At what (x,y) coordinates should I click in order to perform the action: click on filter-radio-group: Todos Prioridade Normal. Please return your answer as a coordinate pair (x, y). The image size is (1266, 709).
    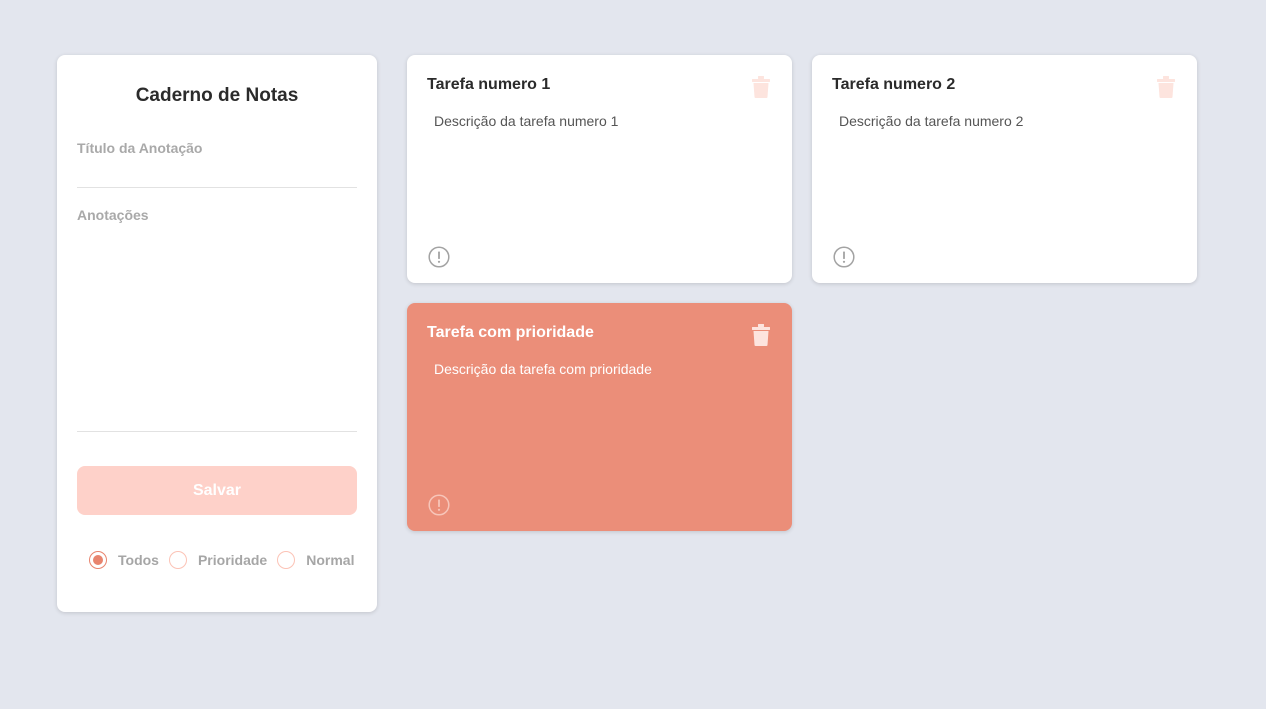
    Looking at the image, I should click on (221, 560).